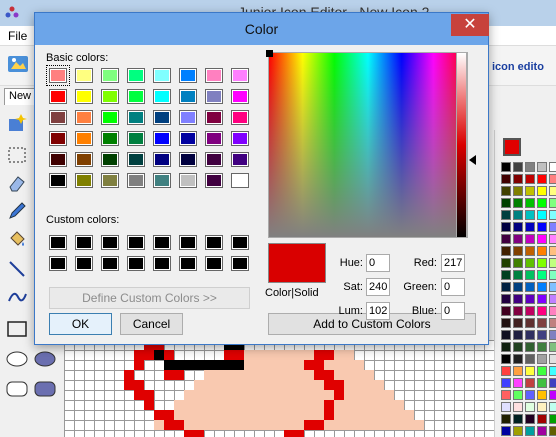  Describe the element at coordinates (17, 36) in the screenshot. I see `menu-file: File` at that location.